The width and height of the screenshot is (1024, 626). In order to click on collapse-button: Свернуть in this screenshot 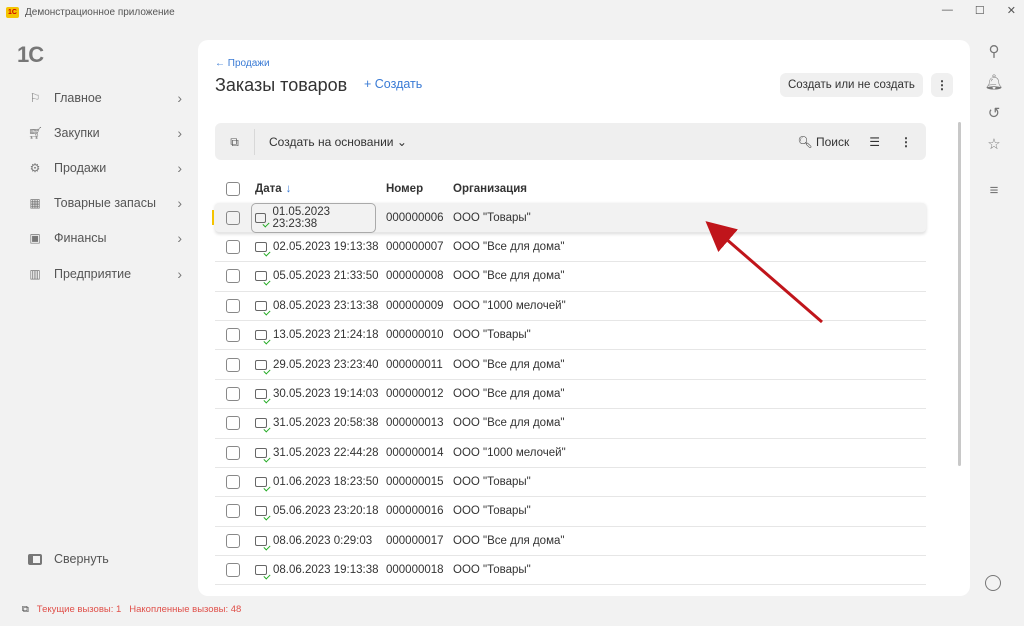, I will do `click(68, 559)`.